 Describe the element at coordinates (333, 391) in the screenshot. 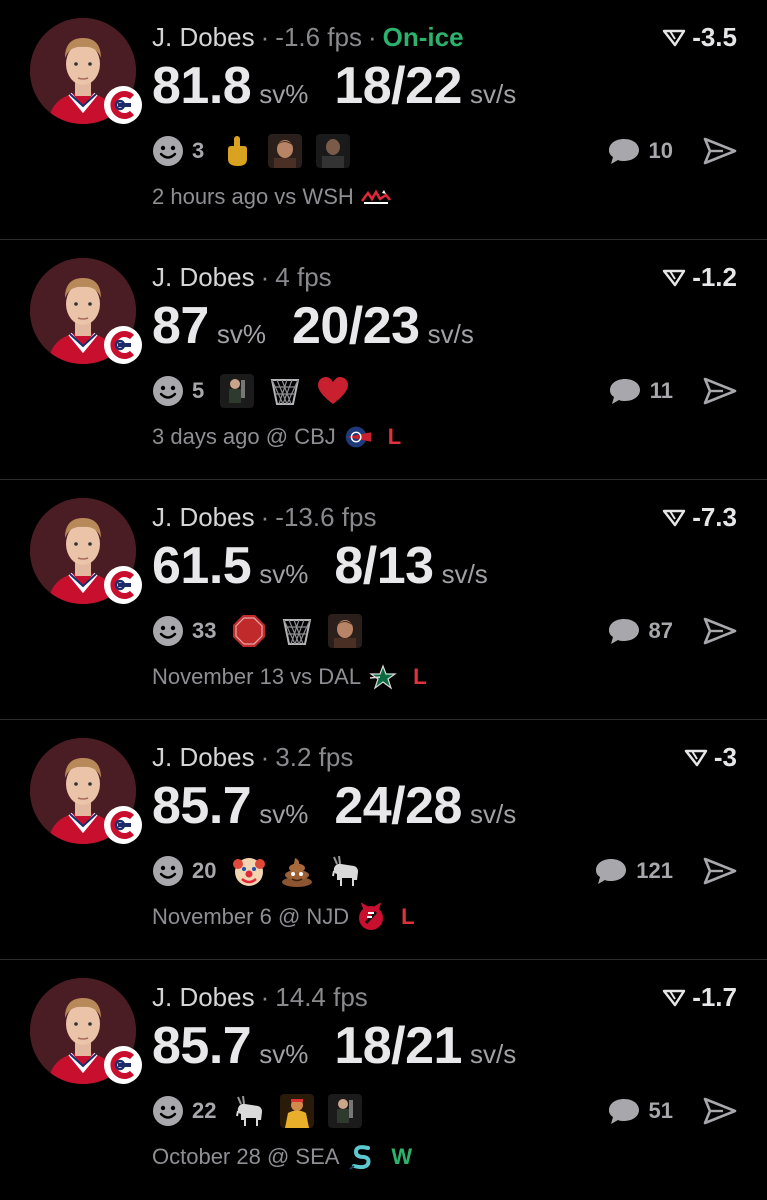

I see `heart-icon` at that location.